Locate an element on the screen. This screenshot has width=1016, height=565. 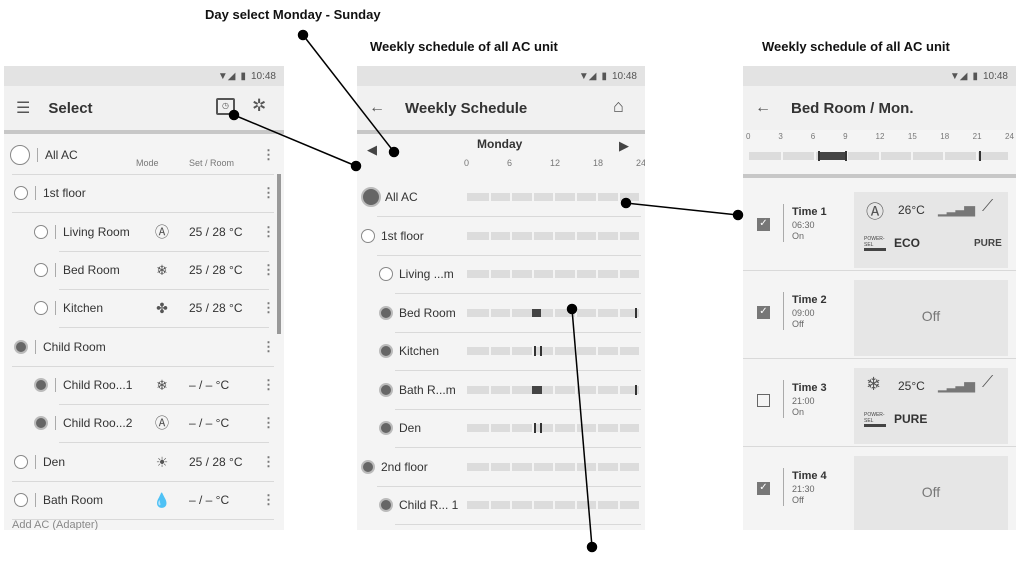
pointer-line-timeline is located at coordinates (582, 428).